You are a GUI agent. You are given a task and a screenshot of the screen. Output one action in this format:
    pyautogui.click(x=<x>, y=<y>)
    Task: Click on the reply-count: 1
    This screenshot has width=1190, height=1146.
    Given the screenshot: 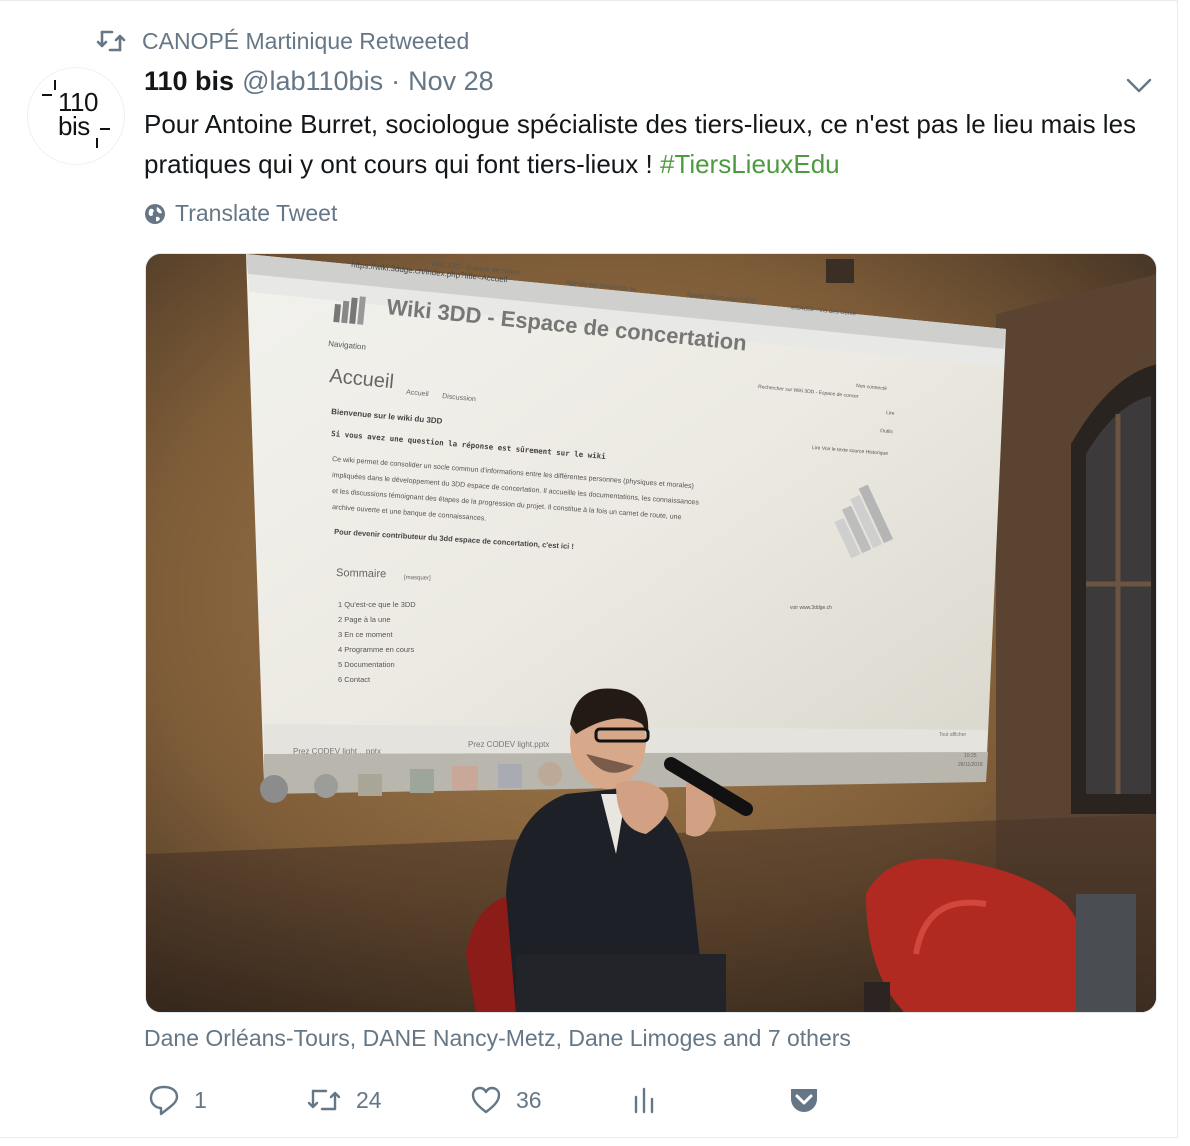 What is the action you would take?
    pyautogui.click(x=200, y=1099)
    